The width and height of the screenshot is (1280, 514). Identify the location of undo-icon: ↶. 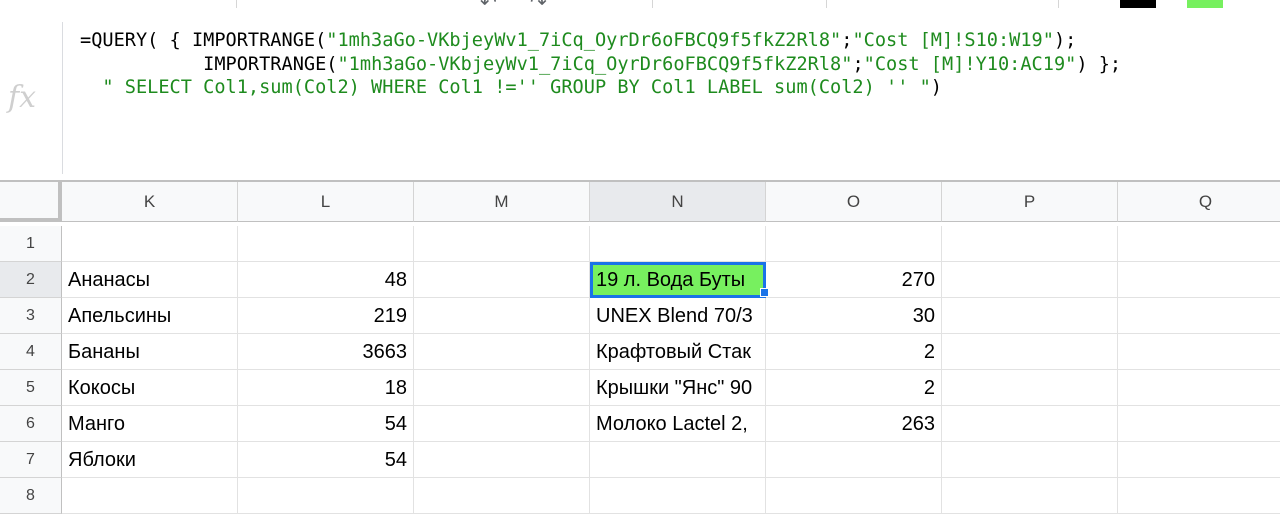
(488, 7).